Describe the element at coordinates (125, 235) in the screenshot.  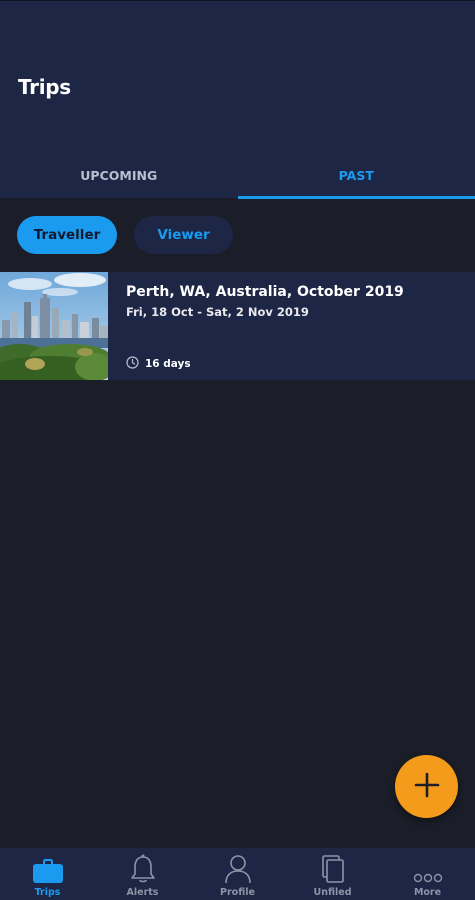
I see `role-filter: Traveller Viewer` at that location.